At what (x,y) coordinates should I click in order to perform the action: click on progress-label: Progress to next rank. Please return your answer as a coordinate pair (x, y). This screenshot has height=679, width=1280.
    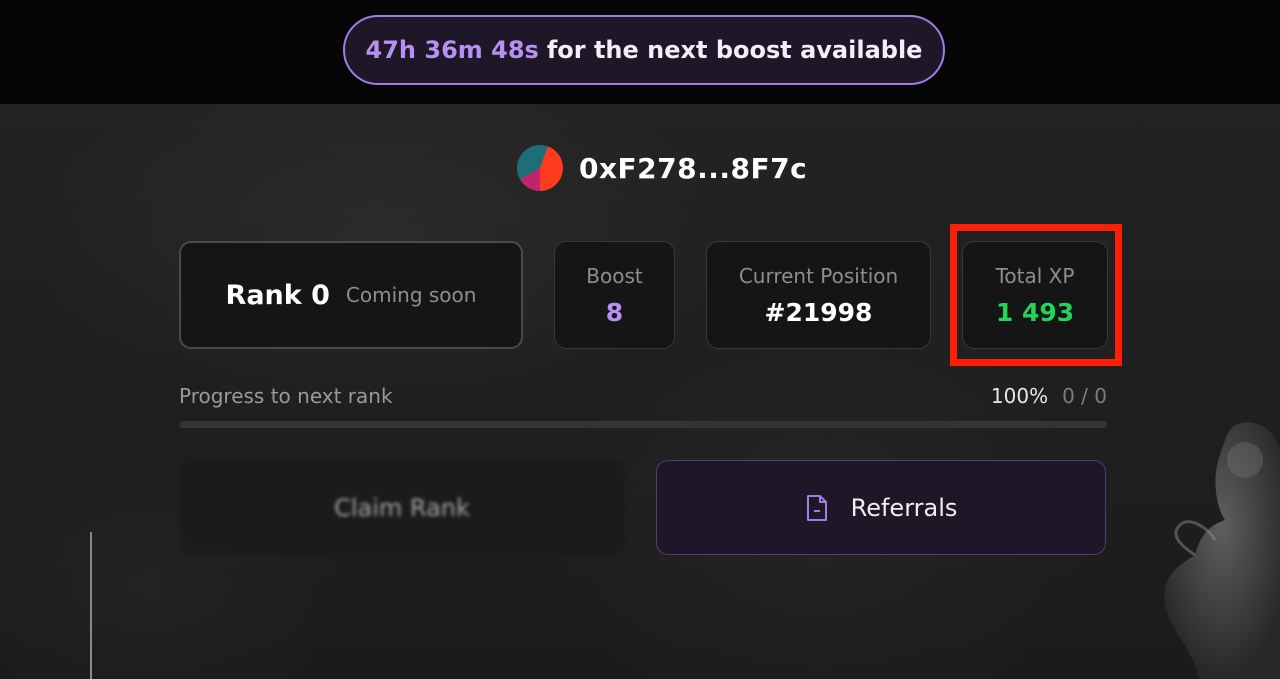
    Looking at the image, I should click on (286, 396).